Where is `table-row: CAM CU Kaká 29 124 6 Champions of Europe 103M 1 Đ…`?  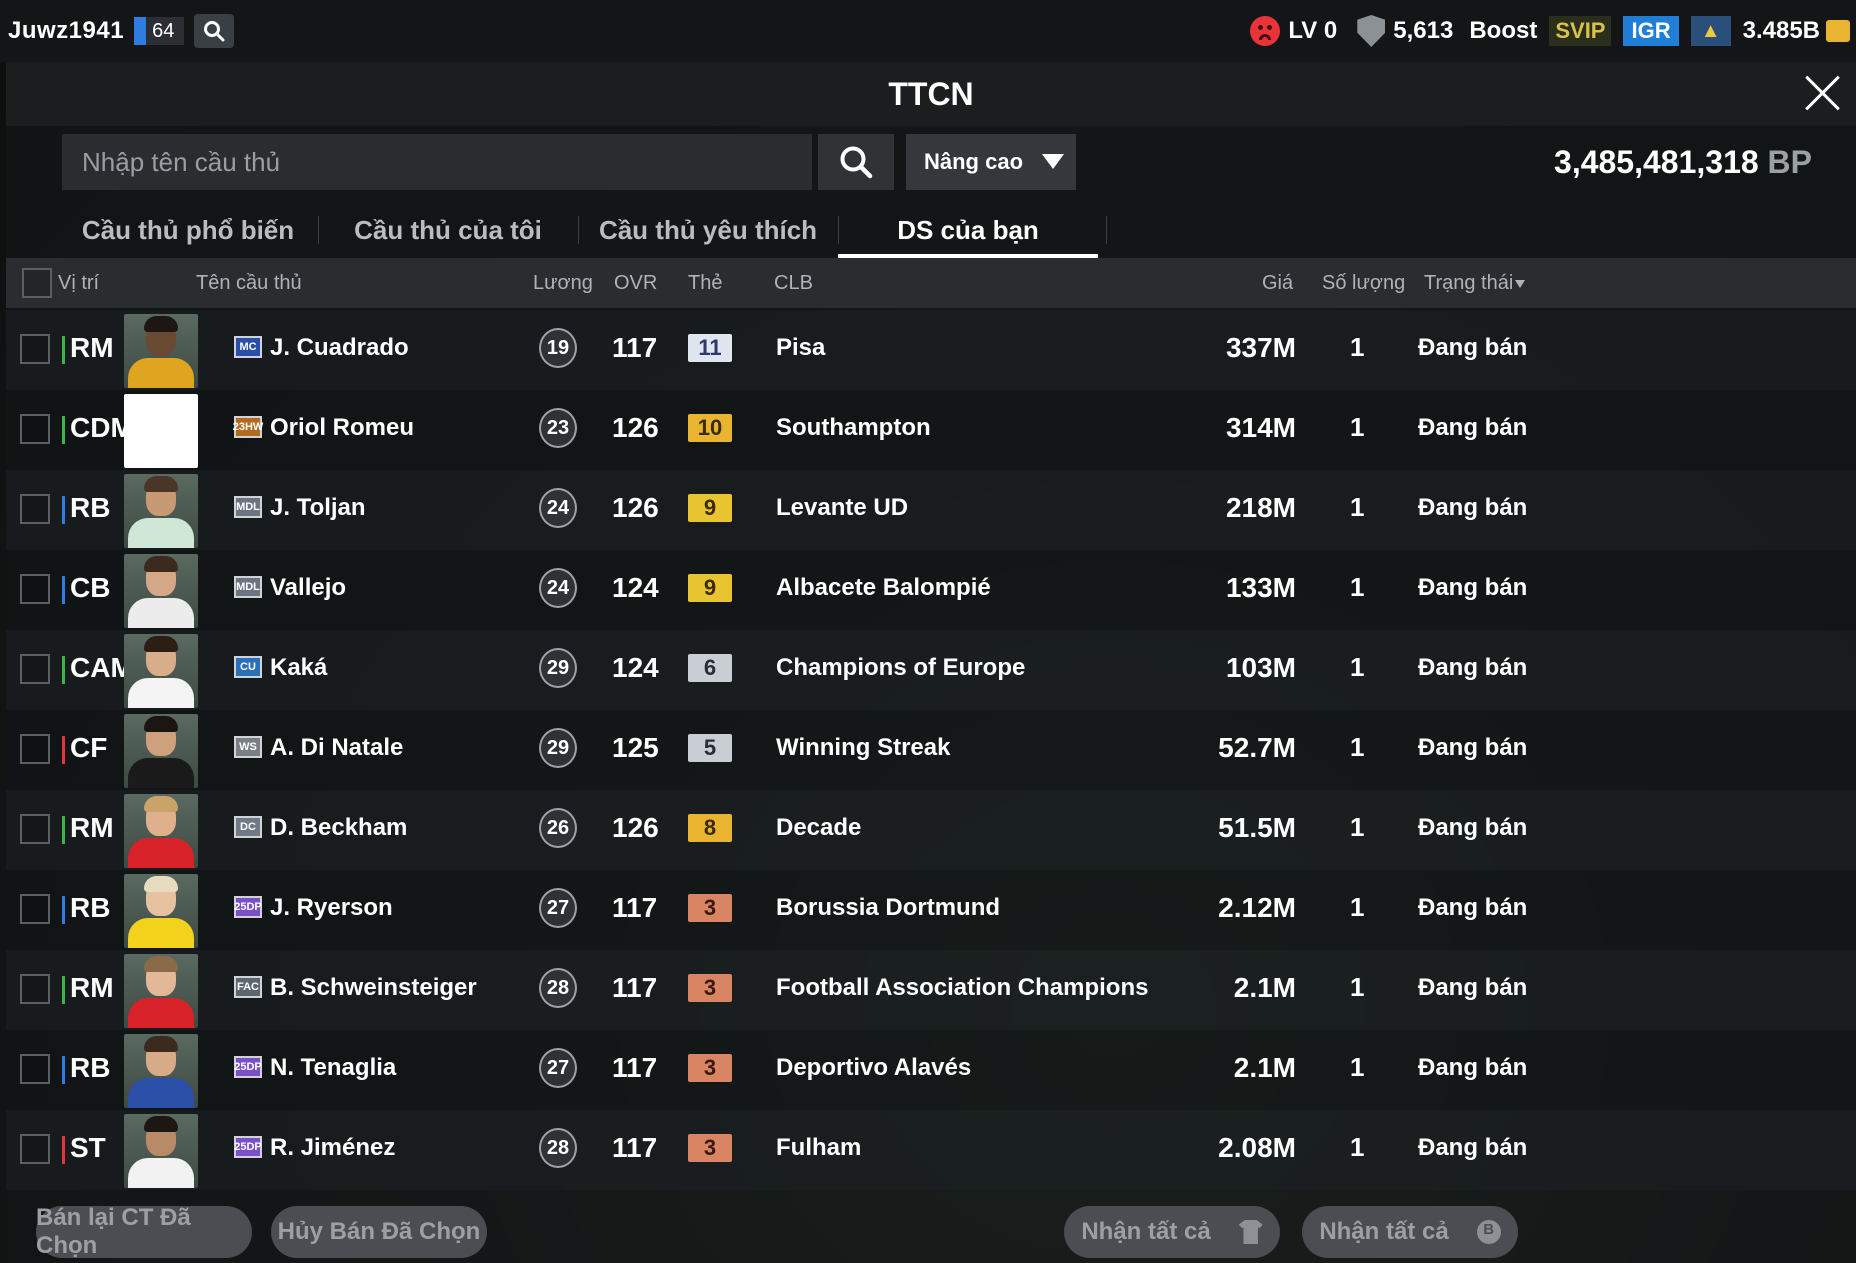 table-row: CAM CU Kaká 29 124 6 Champions of Europe 103M 1 Đ… is located at coordinates (931, 670).